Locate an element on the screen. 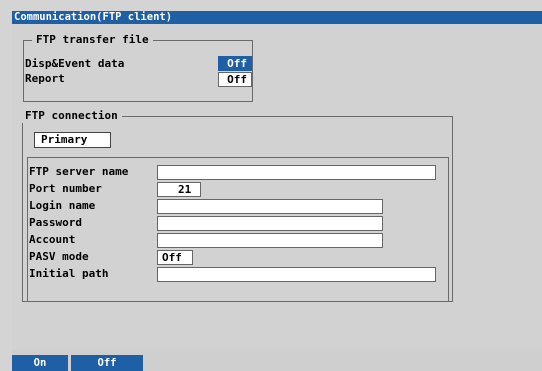  ftp-connection-title: FTP connection is located at coordinates (71, 116).